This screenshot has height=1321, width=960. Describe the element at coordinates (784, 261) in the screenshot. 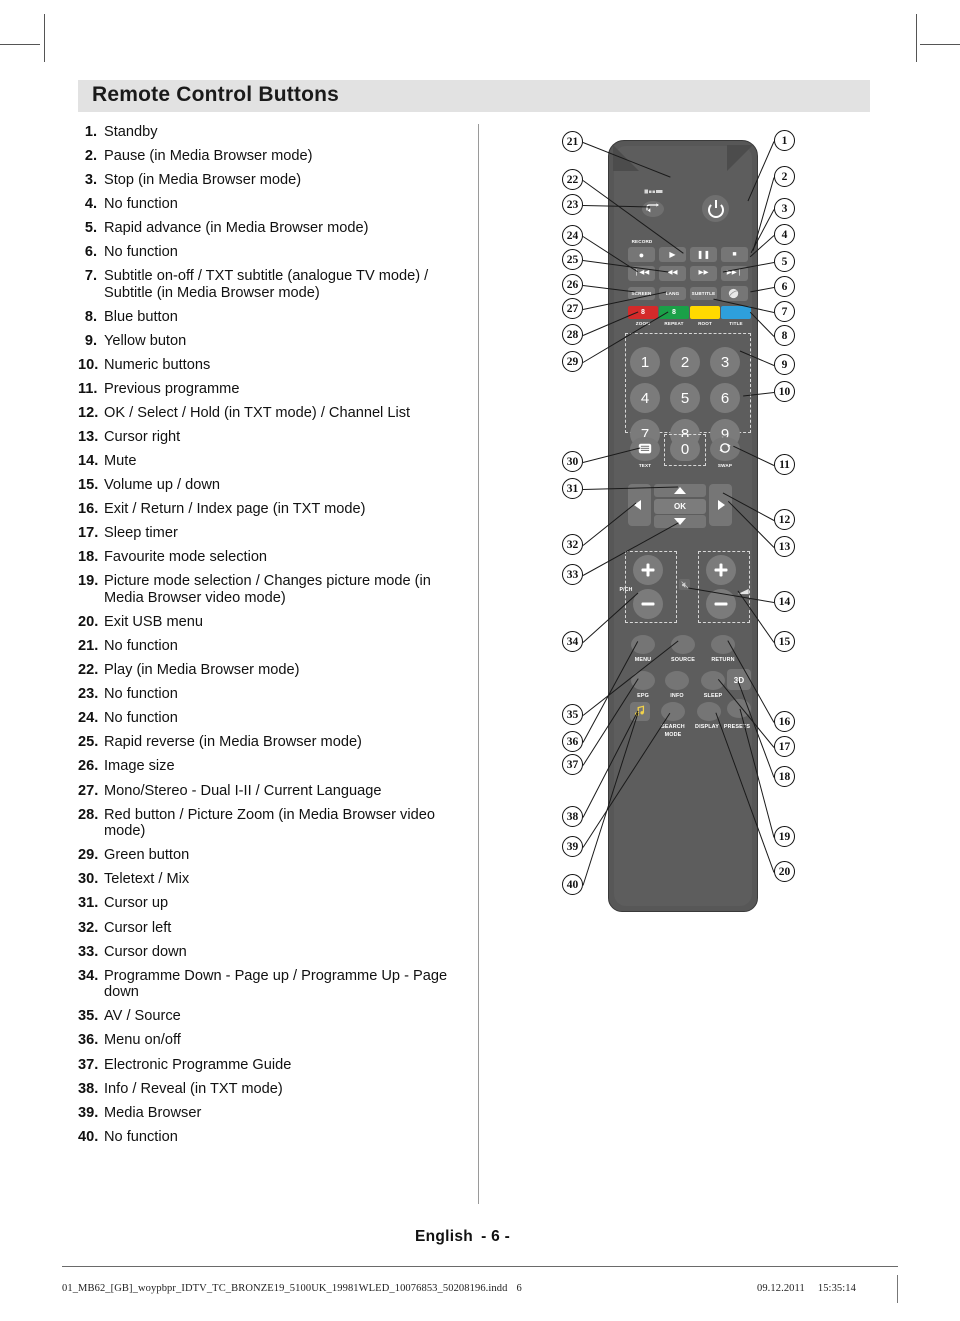

I see `callout-5: 5` at that location.